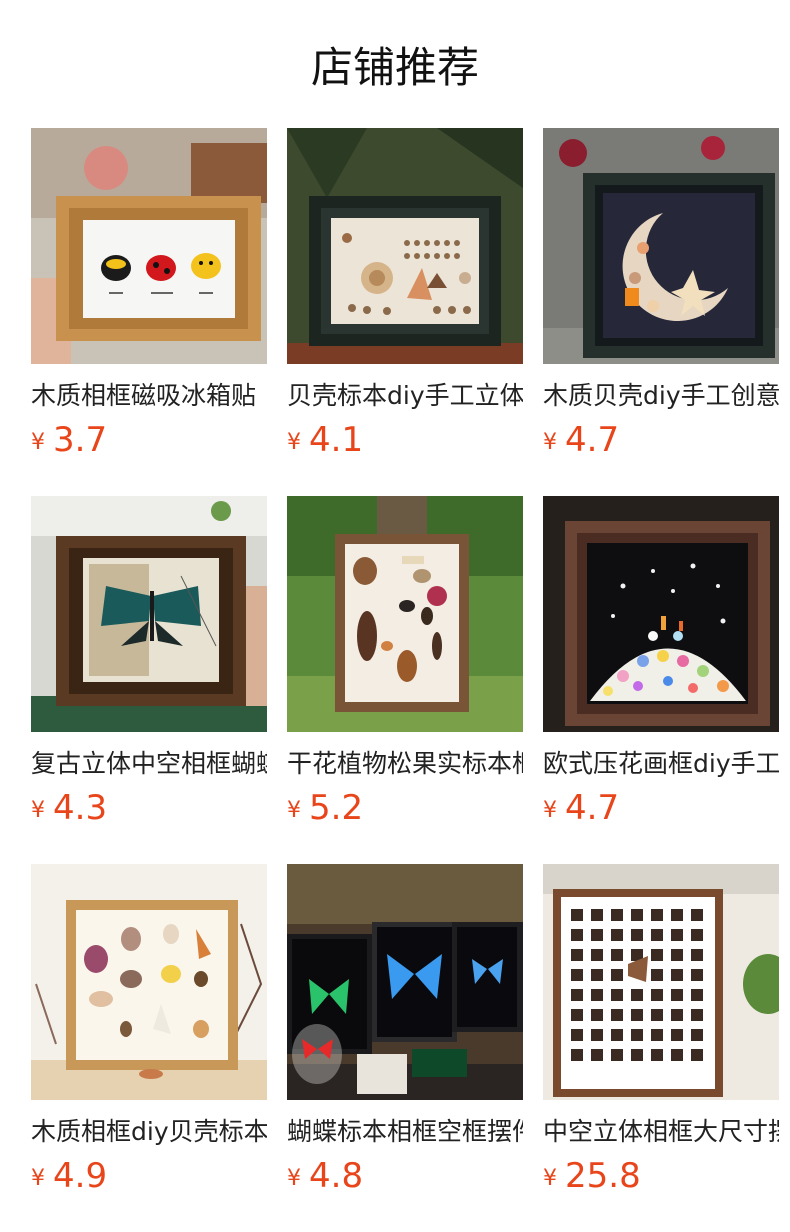  I want to click on product-name: 蝴蝶标本相框空框摆件, so click(405, 1134).